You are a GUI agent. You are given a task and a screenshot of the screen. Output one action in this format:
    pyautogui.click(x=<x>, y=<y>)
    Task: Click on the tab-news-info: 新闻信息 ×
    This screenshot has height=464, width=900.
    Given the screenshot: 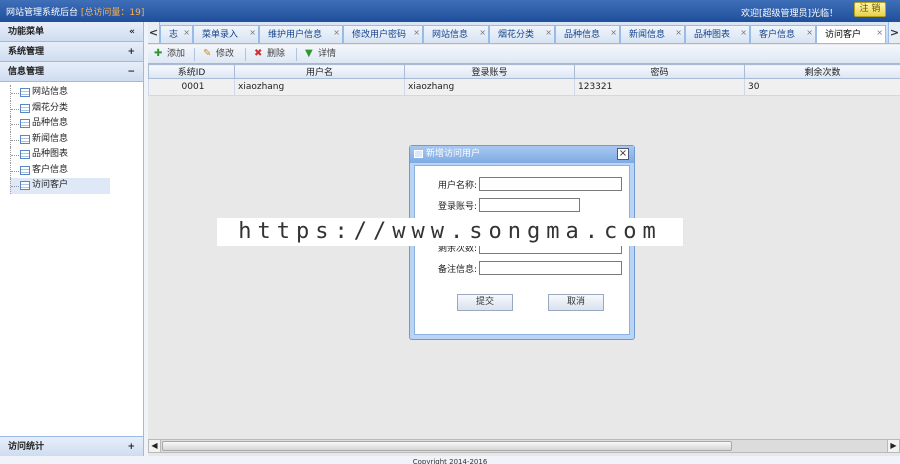 What is the action you would take?
    pyautogui.click(x=652, y=33)
    